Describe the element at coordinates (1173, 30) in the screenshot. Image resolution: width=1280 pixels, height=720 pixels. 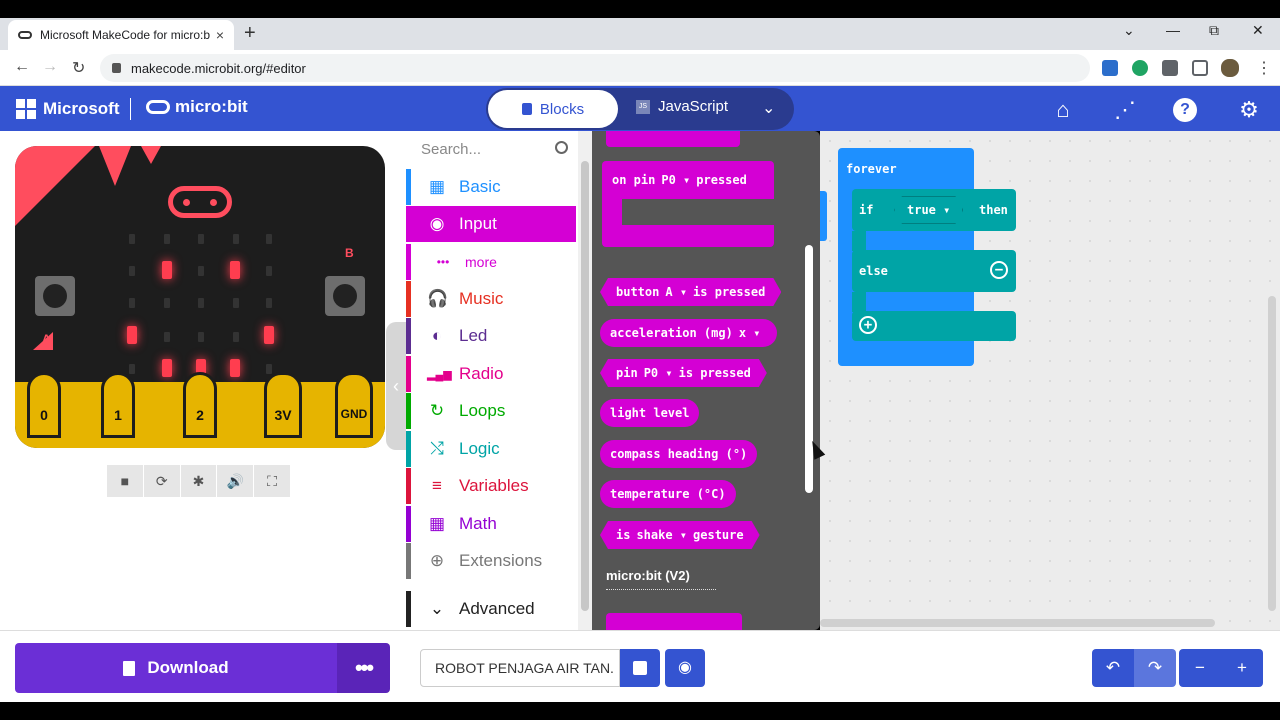
I see `minimize-button: —` at that location.